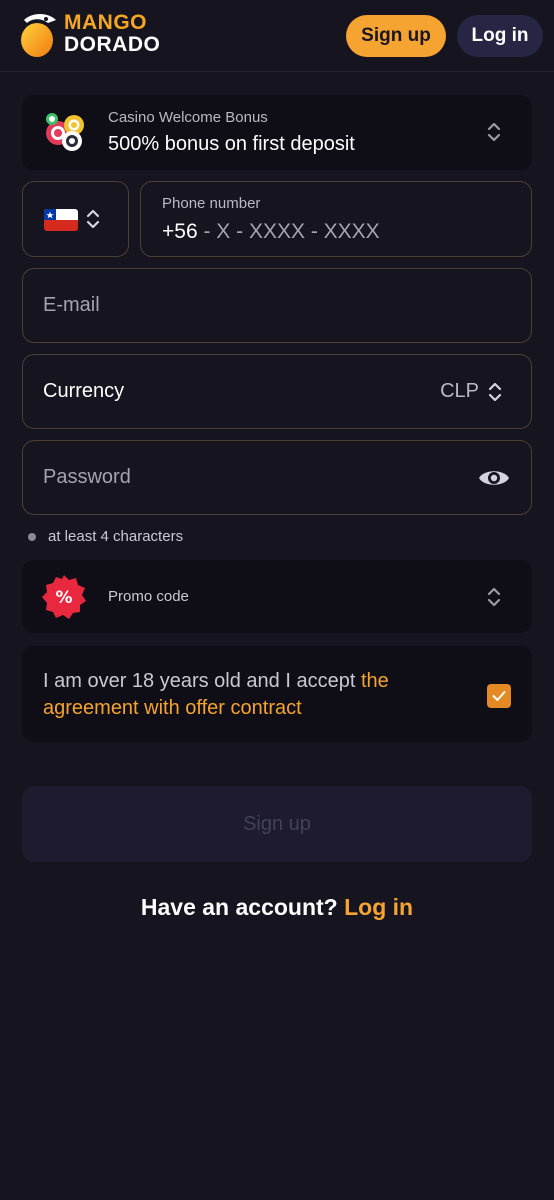 This screenshot has width=554, height=1200. What do you see at coordinates (65, 132) in the screenshot?
I see `casino-chips-icon` at bounding box center [65, 132].